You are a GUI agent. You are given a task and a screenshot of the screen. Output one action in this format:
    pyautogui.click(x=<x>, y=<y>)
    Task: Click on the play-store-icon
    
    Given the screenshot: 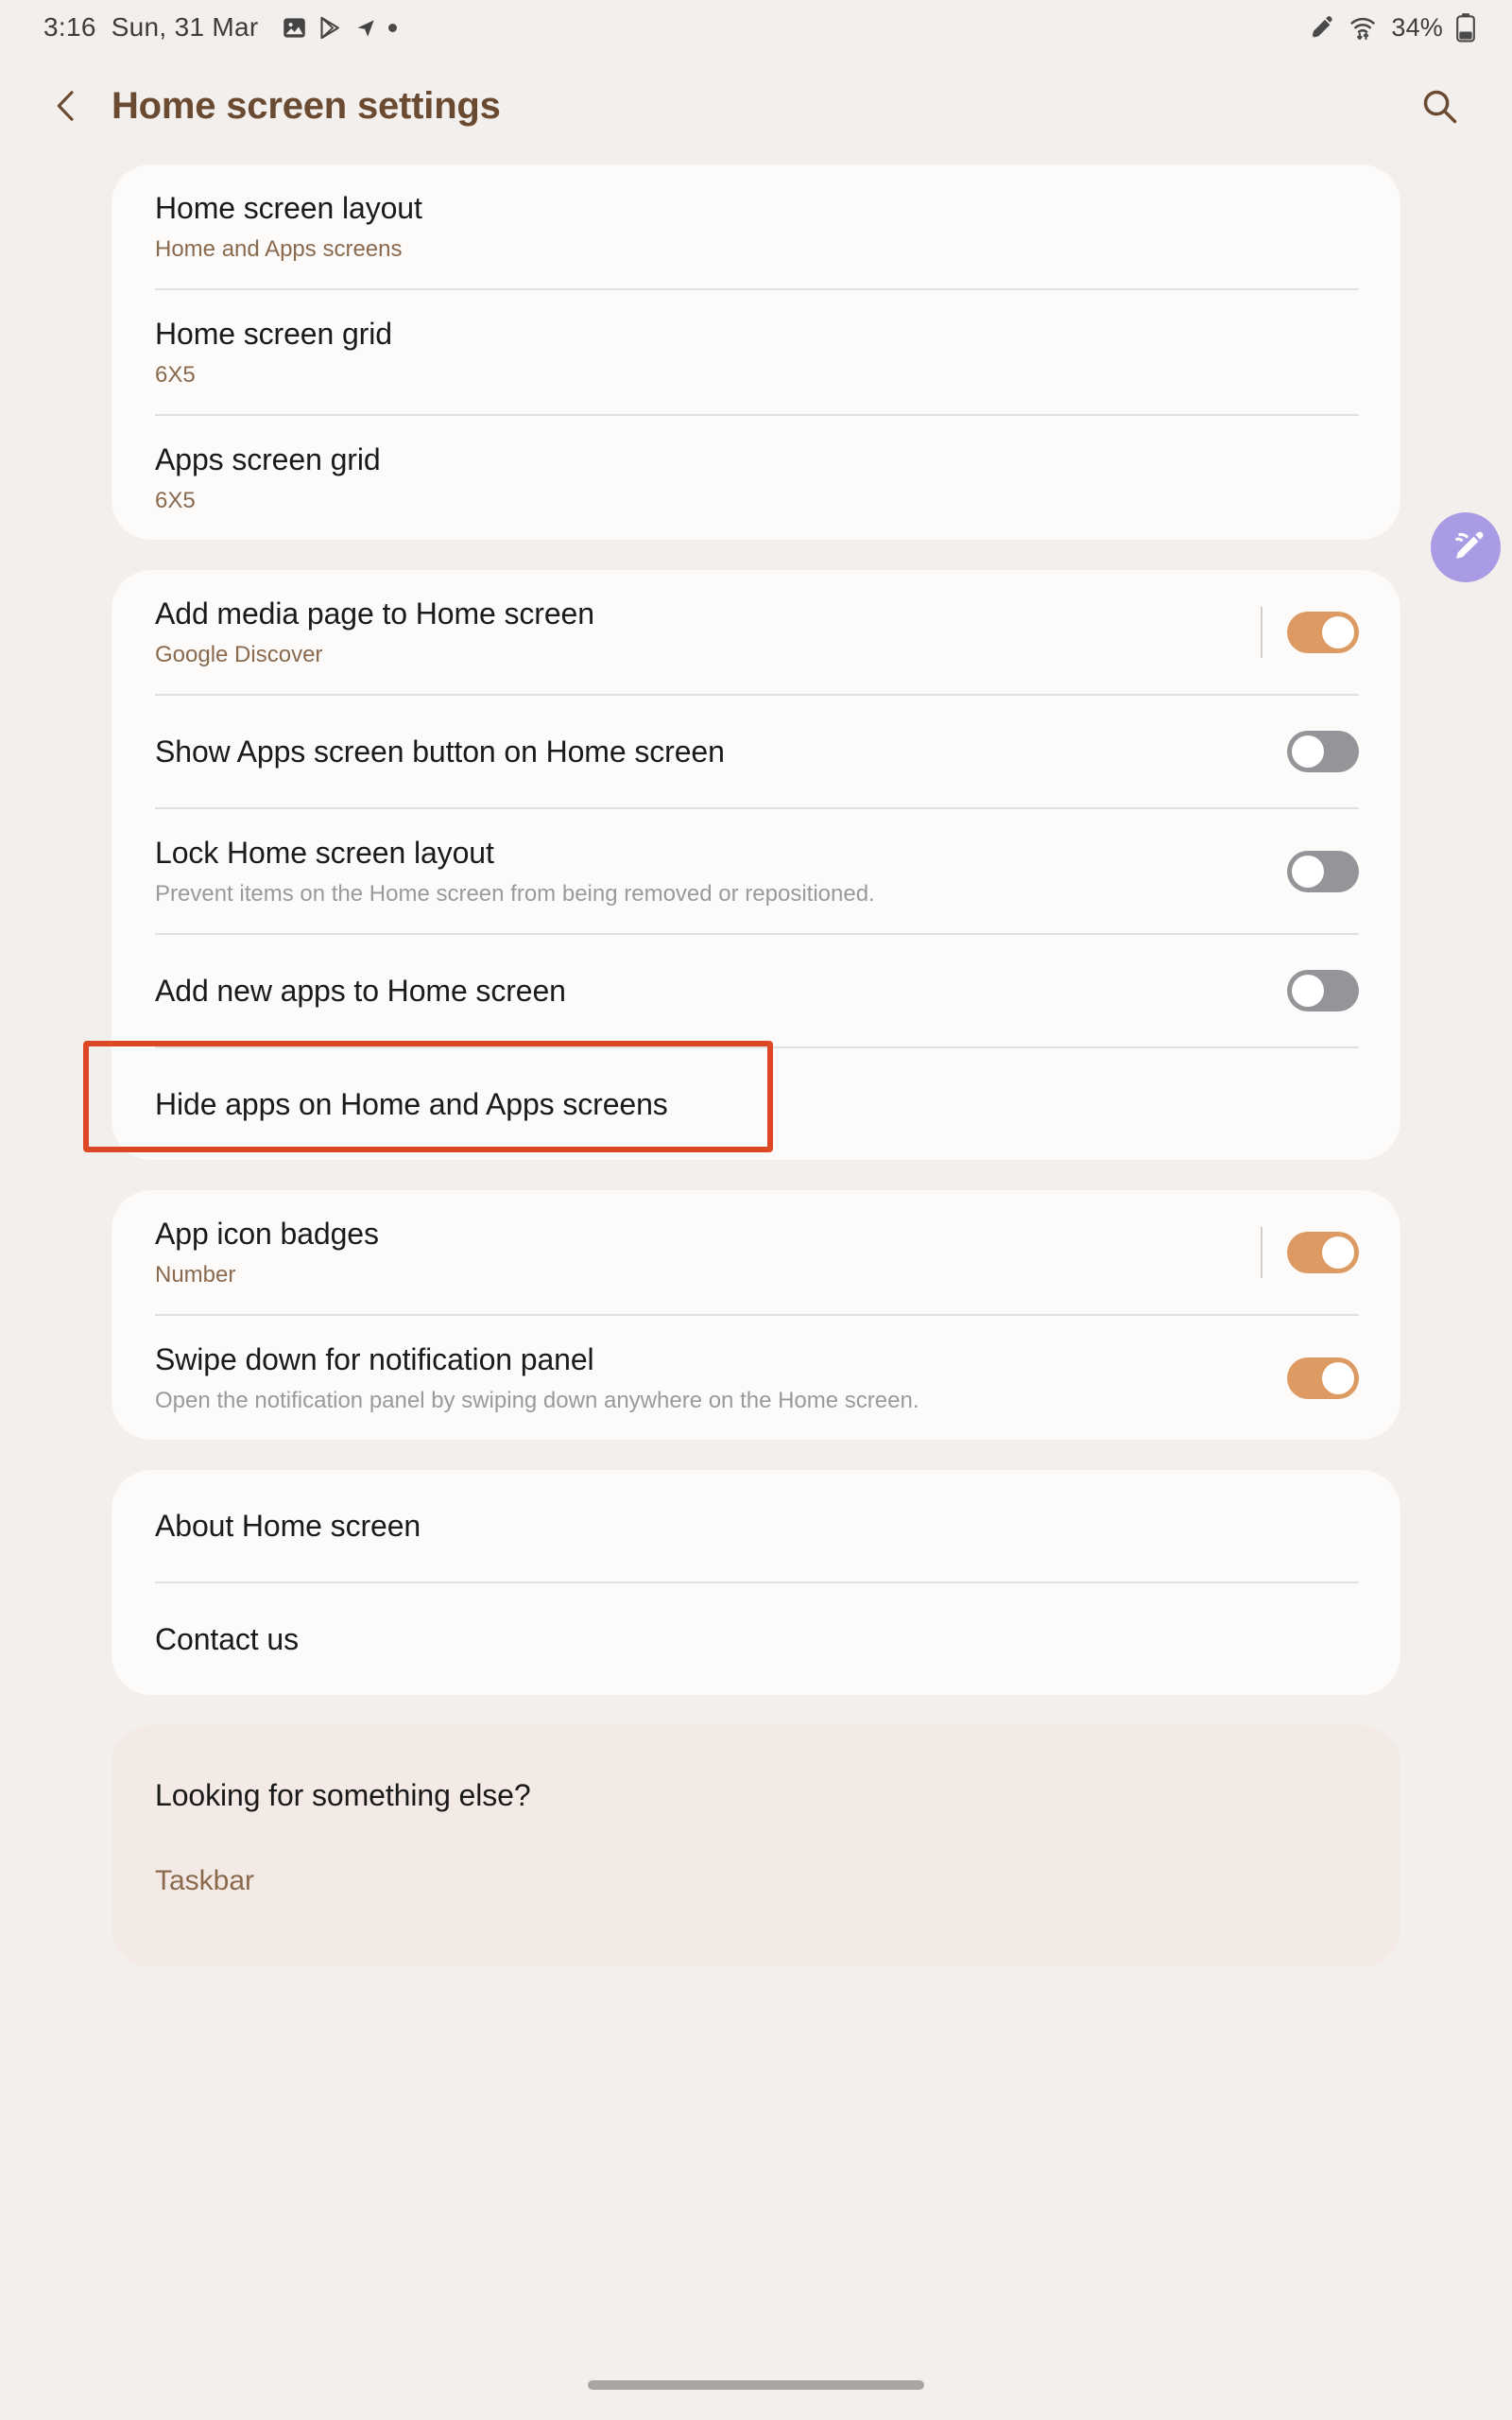 What is the action you would take?
    pyautogui.click(x=329, y=28)
    